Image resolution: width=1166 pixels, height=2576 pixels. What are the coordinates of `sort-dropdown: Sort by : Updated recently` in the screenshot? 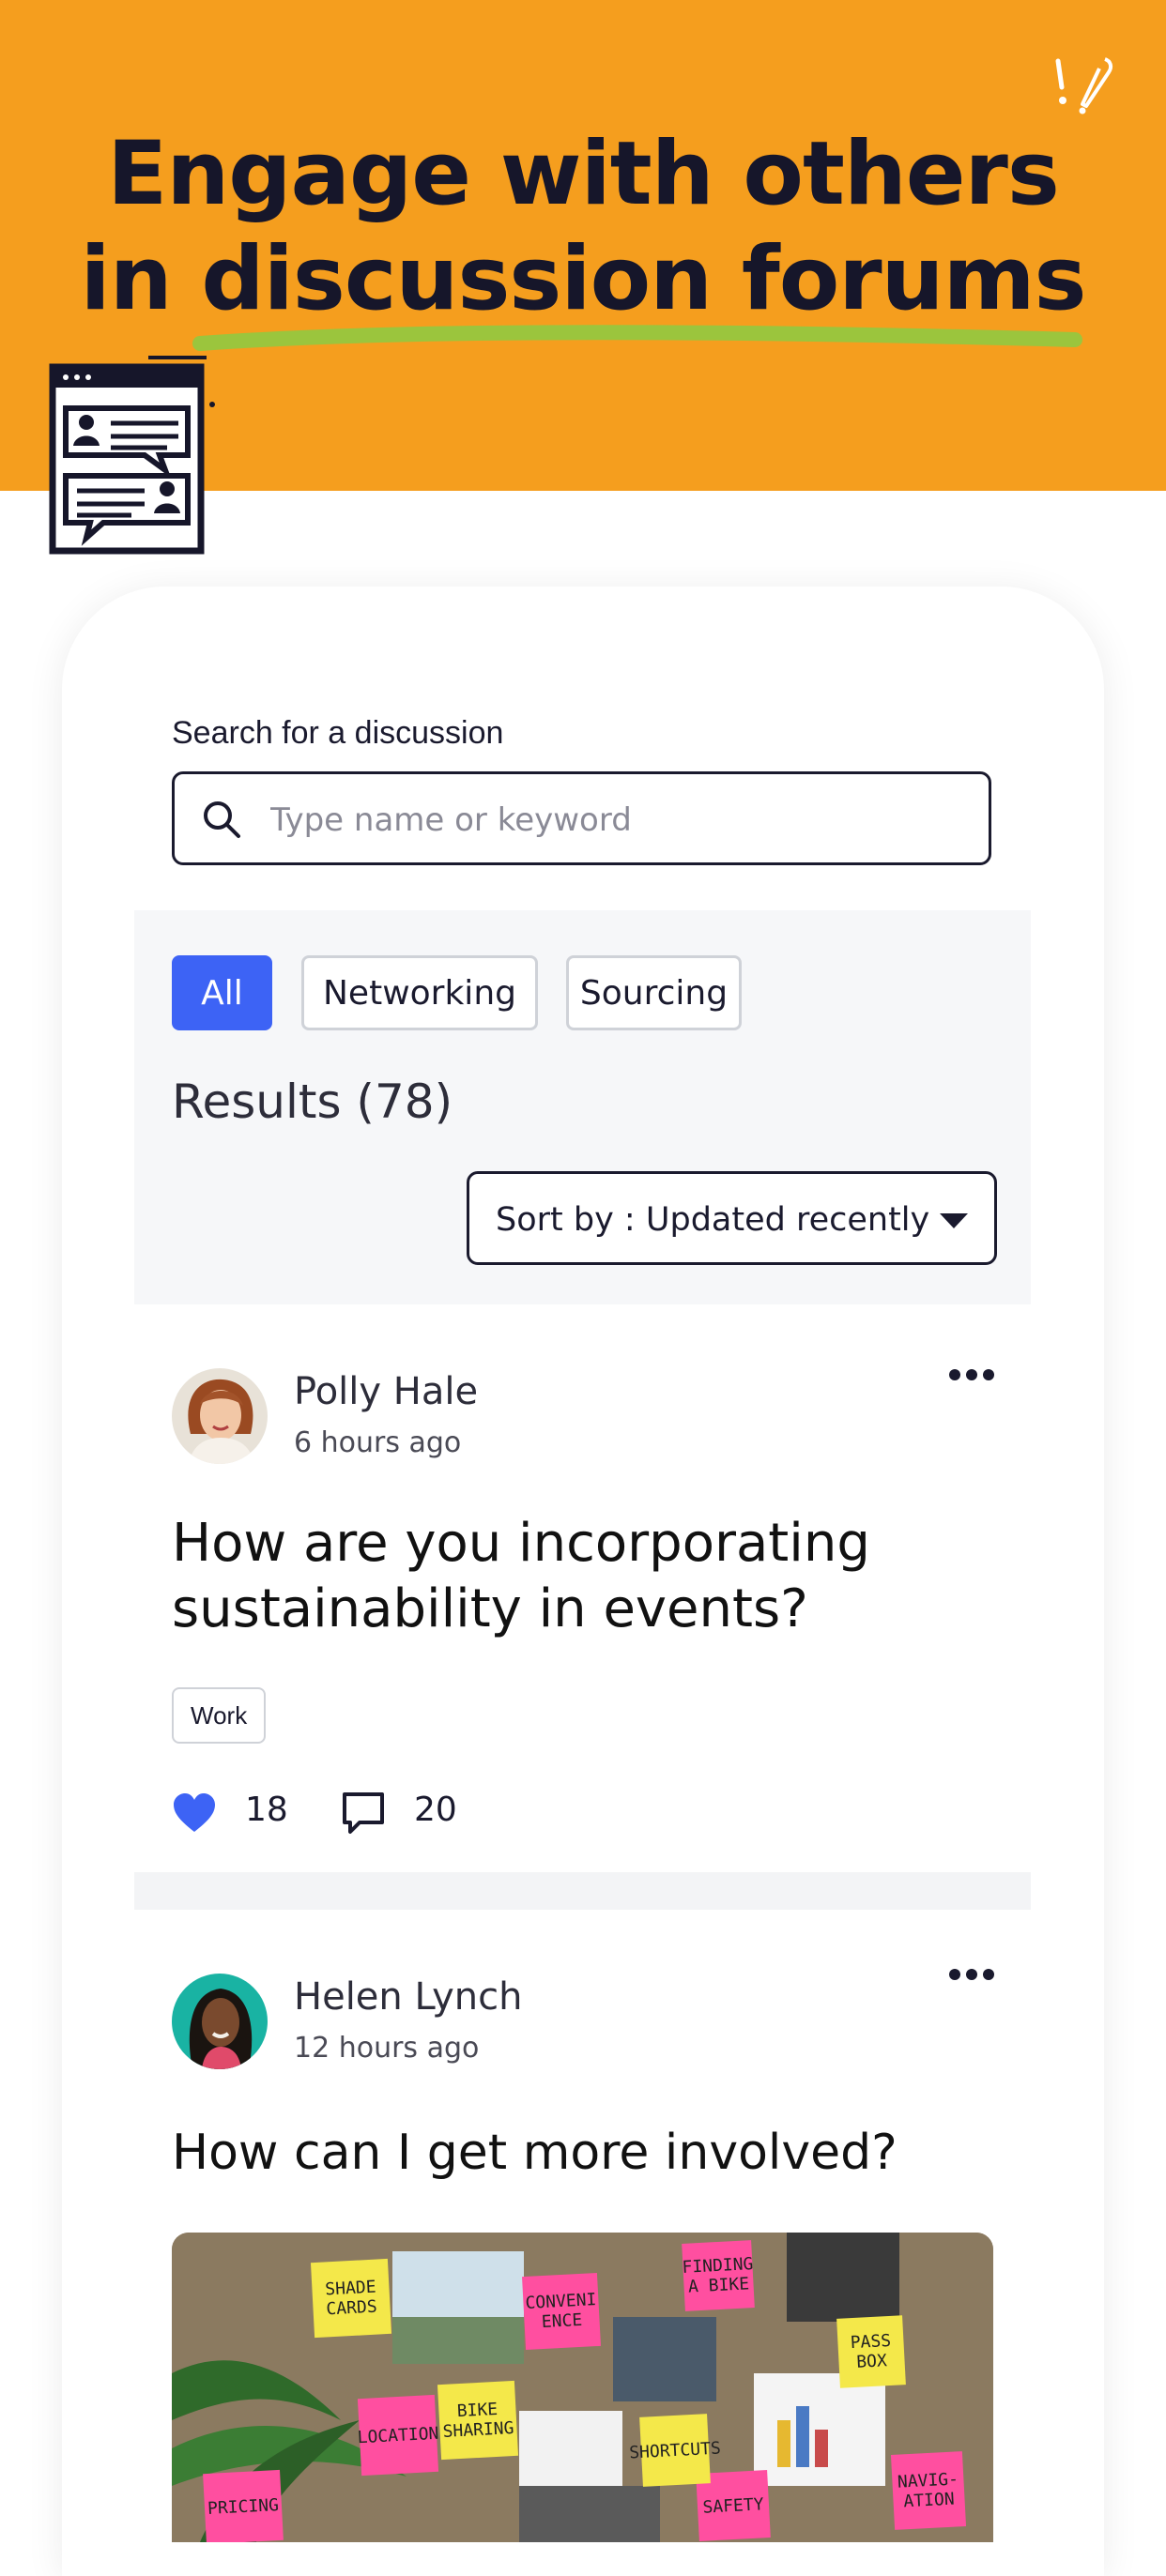 It's located at (732, 1218).